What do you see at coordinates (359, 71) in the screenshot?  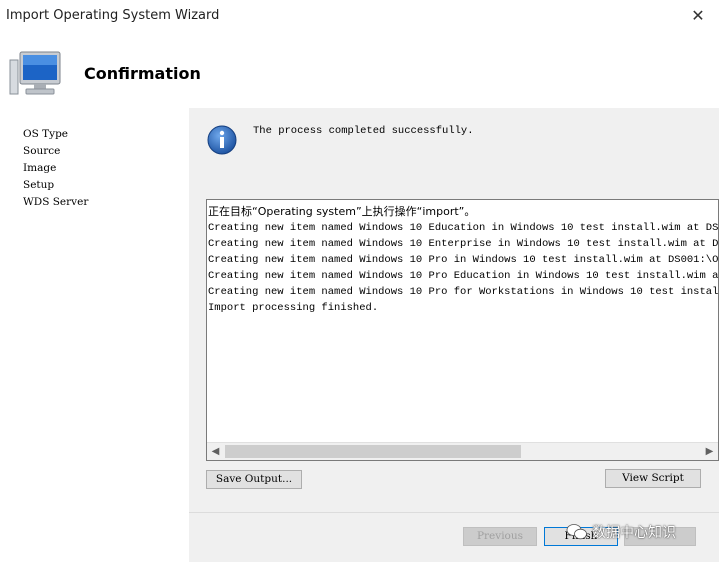 I see `wizard-header: Confirmation` at bounding box center [359, 71].